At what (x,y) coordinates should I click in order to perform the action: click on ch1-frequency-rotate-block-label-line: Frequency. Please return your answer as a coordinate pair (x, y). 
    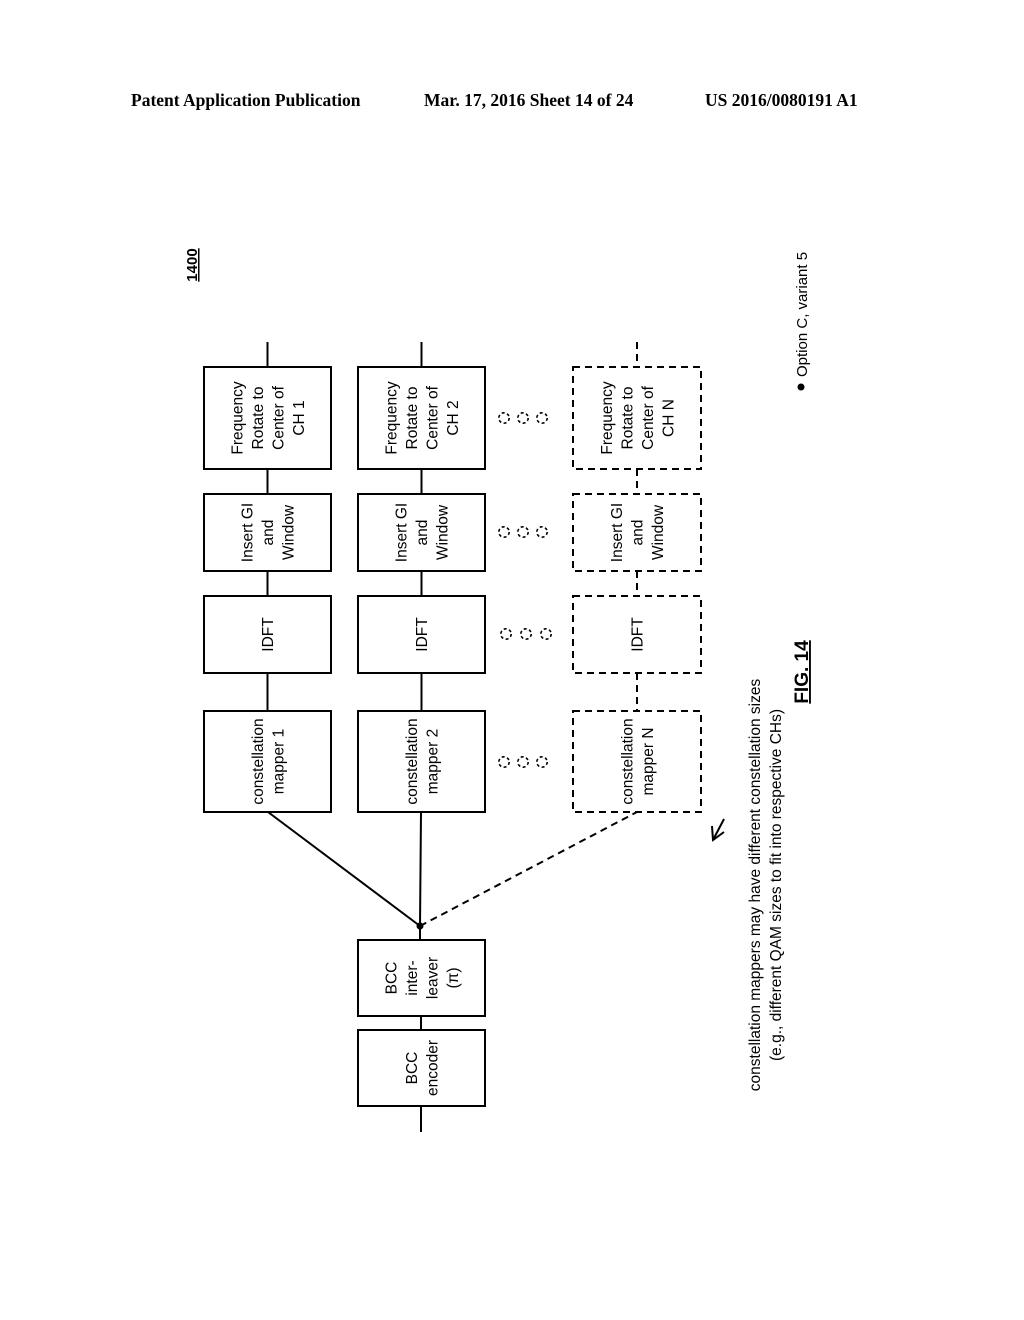
    Looking at the image, I should click on (237, 417).